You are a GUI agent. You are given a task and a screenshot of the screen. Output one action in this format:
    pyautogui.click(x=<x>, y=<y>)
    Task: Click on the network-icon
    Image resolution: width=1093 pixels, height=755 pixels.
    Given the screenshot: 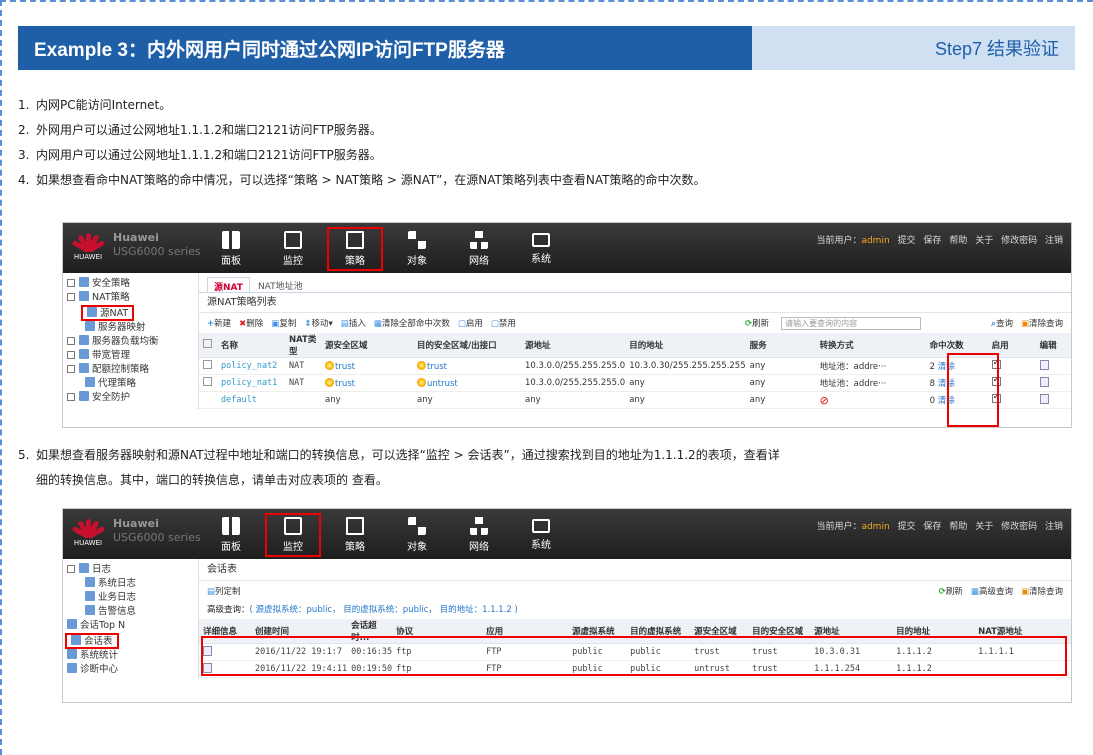 What is the action you would take?
    pyautogui.click(x=479, y=240)
    